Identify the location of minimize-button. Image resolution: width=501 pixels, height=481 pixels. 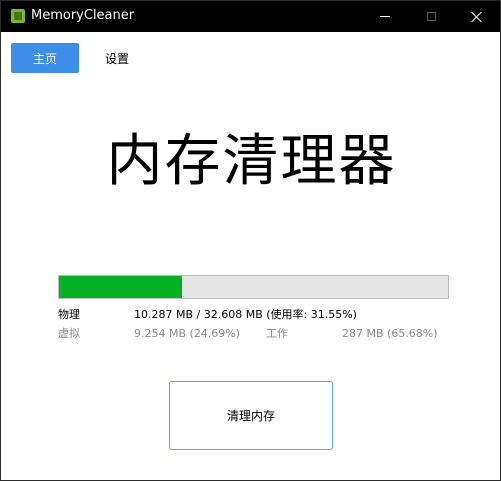
(385, 16).